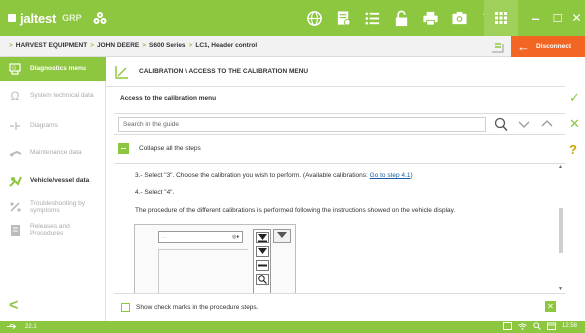 The width and height of the screenshot is (585, 333). I want to click on breadcrumb-item: LC1, Header control, so click(226, 45).